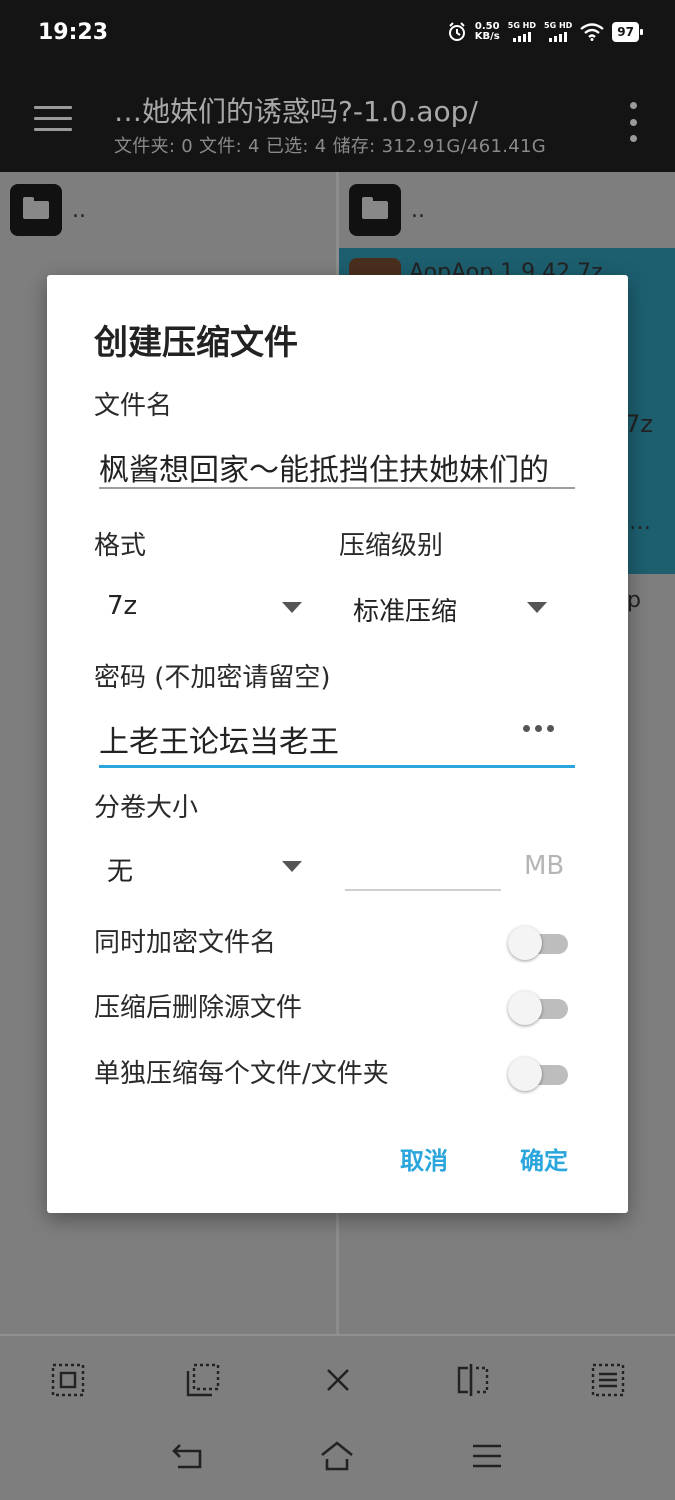 This screenshot has width=675, height=1500. Describe the element at coordinates (608, 1380) in the screenshot. I see `list-icon` at that location.